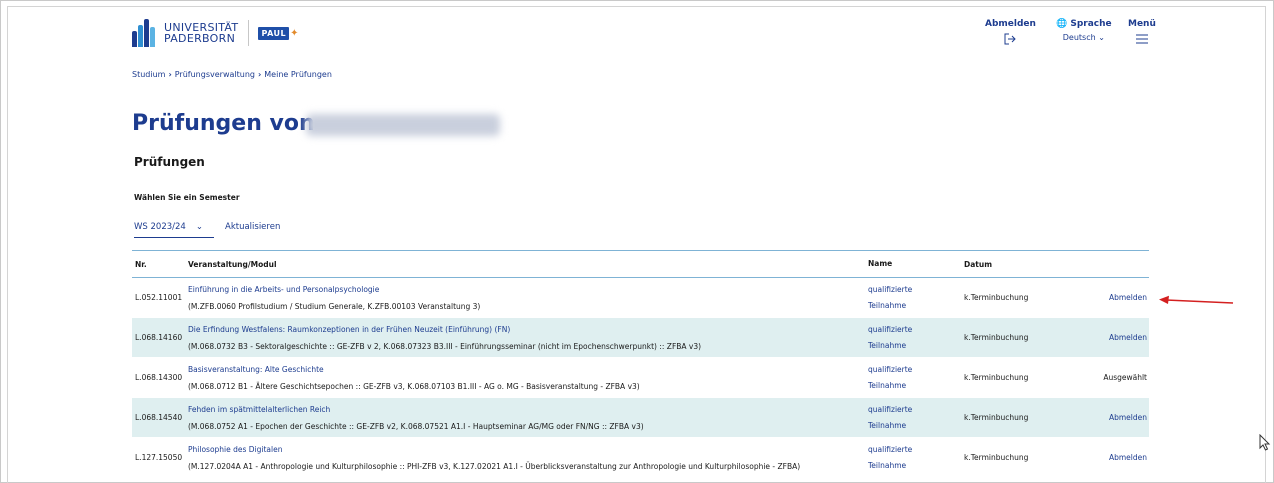 Image resolution: width=1274 pixels, height=483 pixels. I want to click on breadcrumb-item-meine-pruefungen: Meine Prüfungen, so click(298, 74).